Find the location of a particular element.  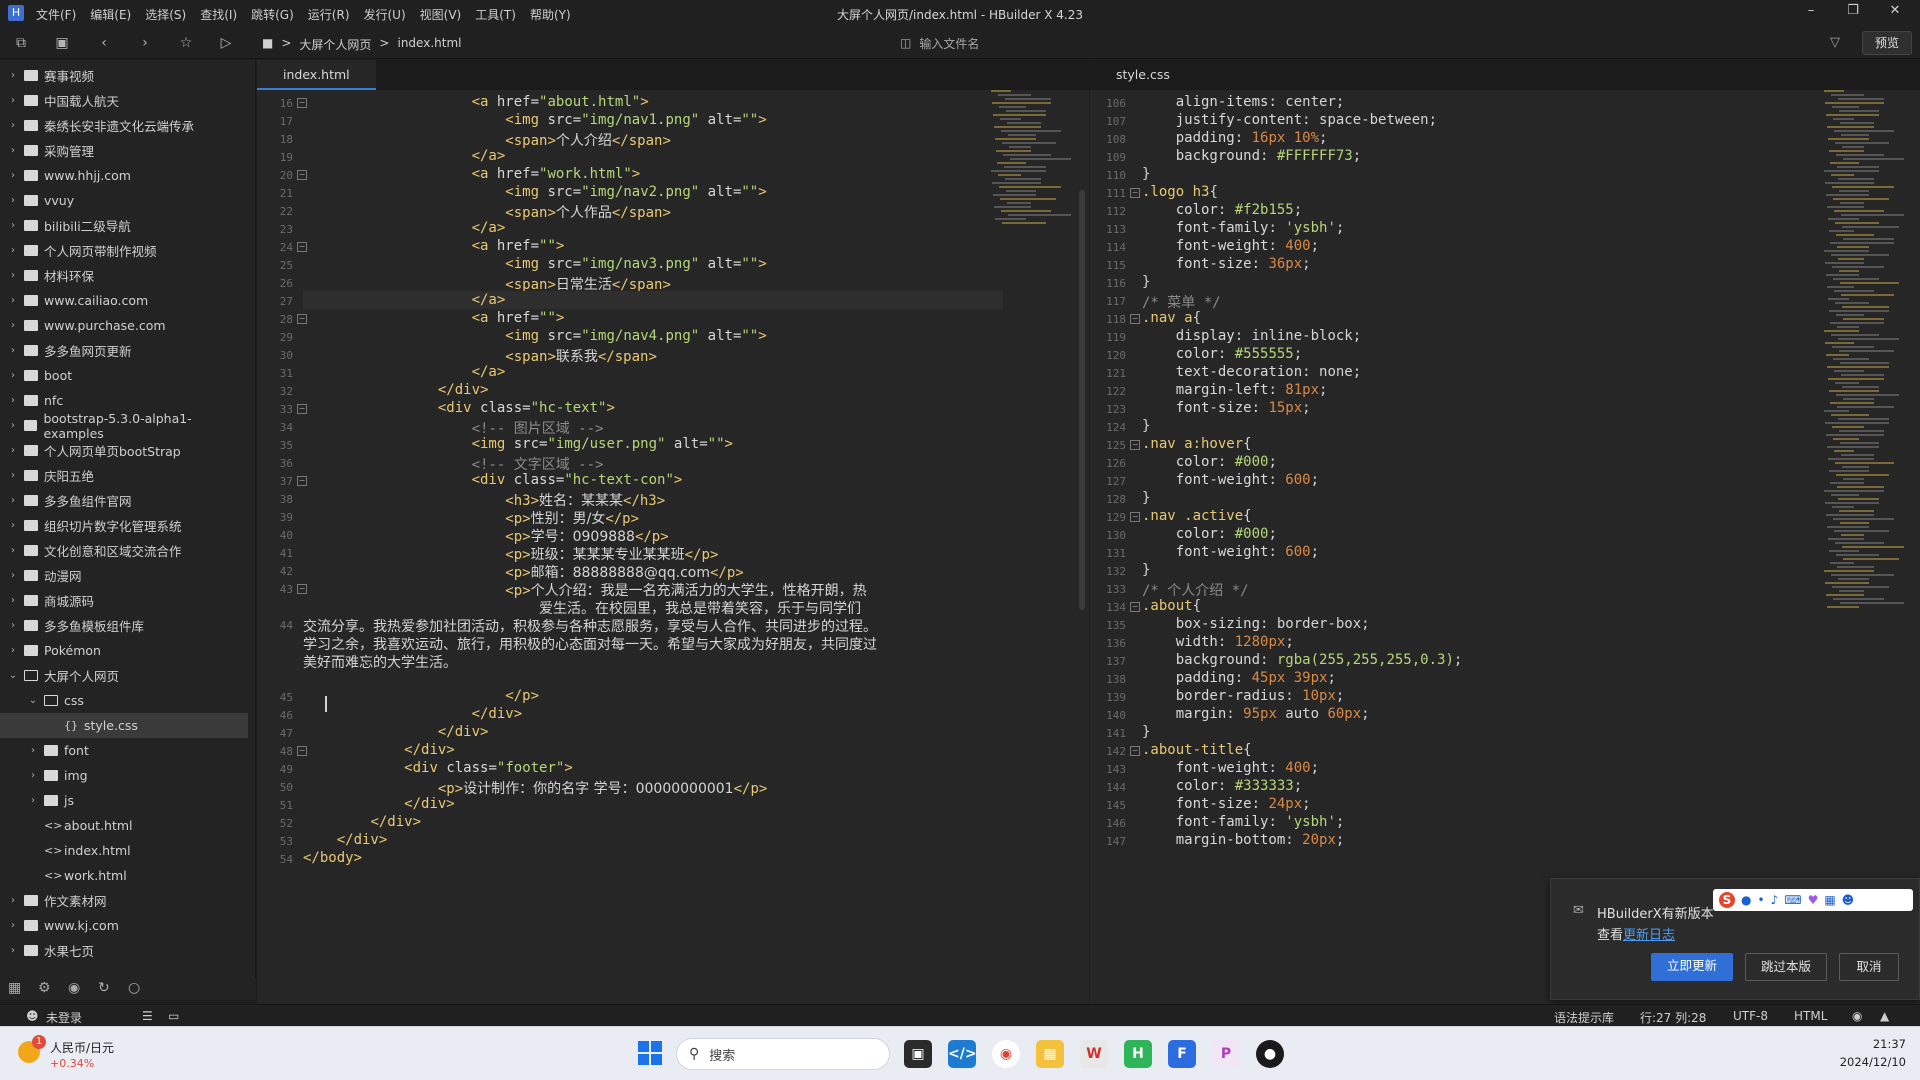

explorer-icon: ▦ is located at coordinates (14, 988).